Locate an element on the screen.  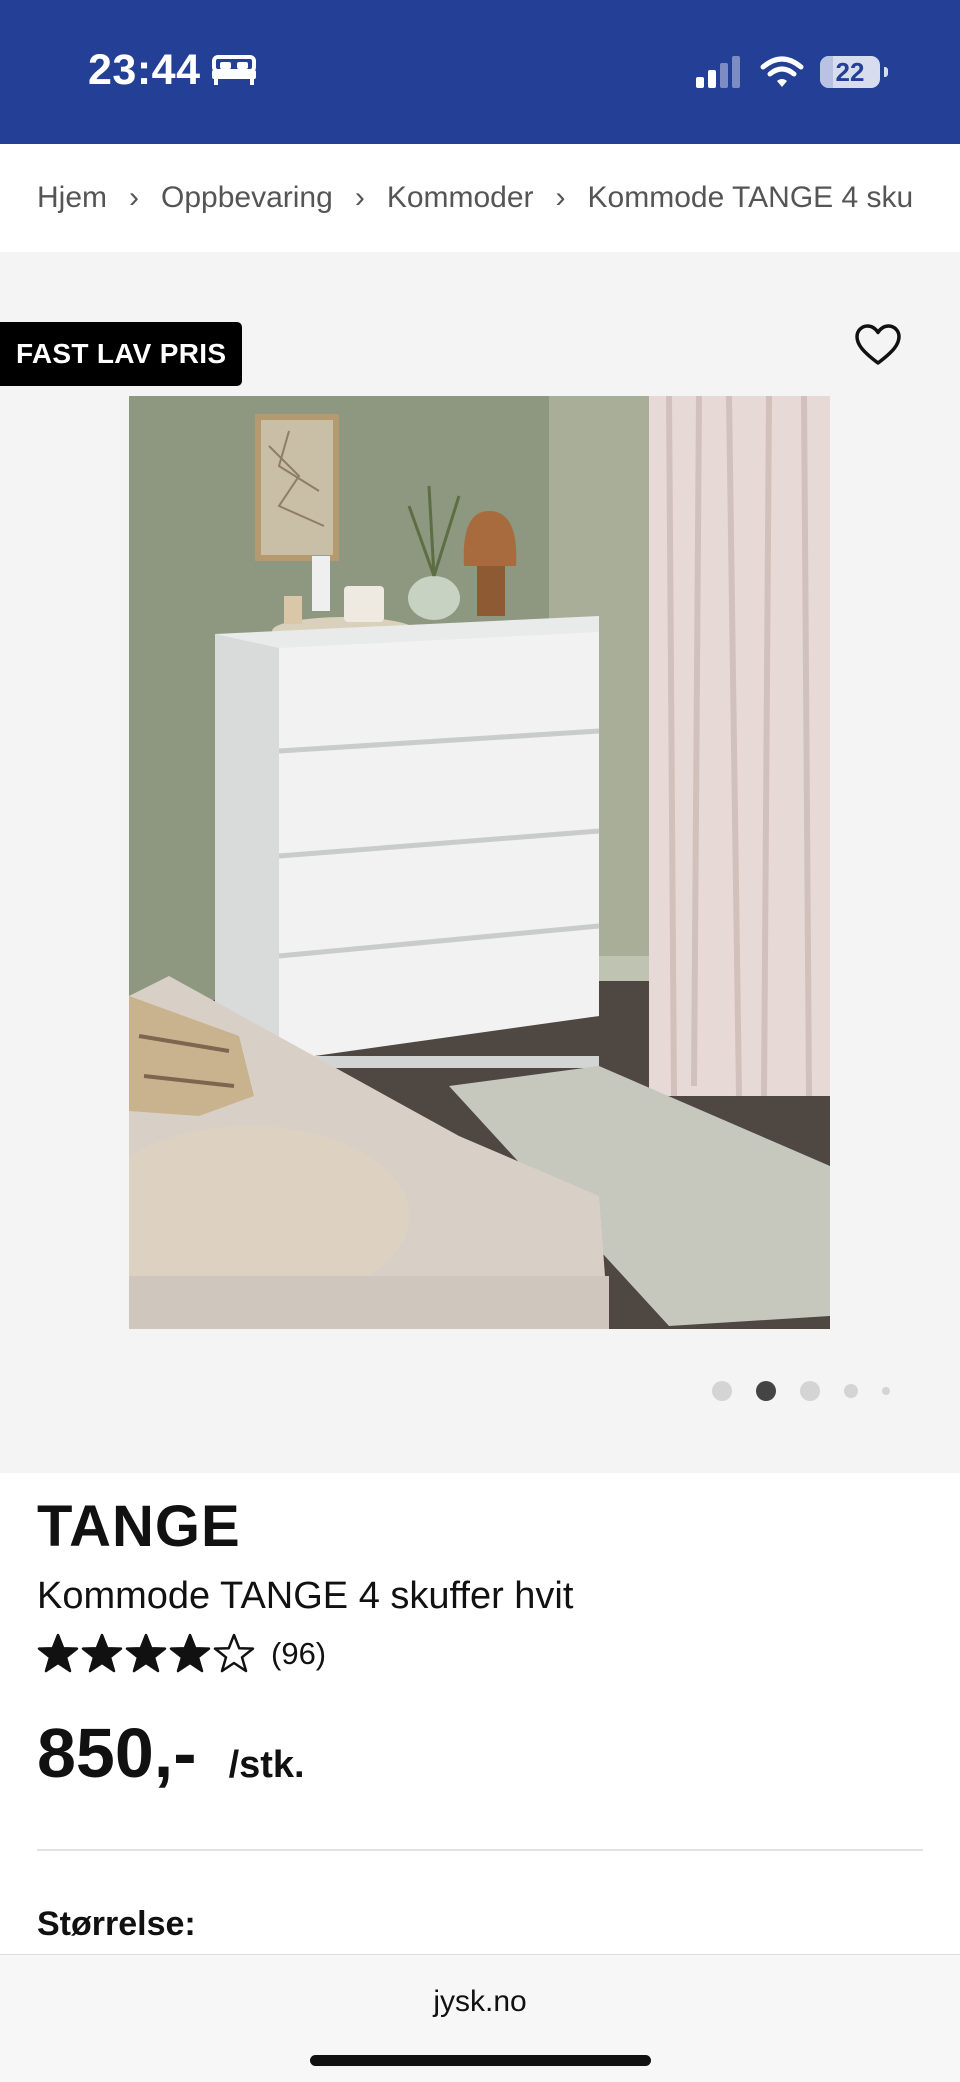
price-unit: /stk. is located at coordinates (266, 1765).